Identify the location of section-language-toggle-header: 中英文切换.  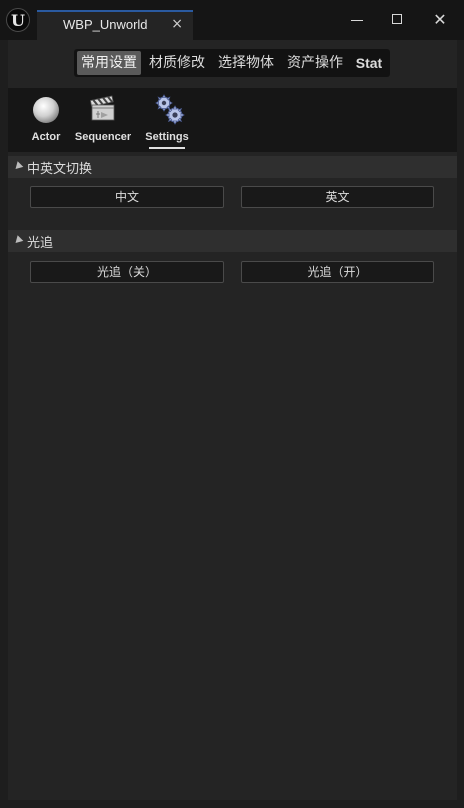
(232, 167).